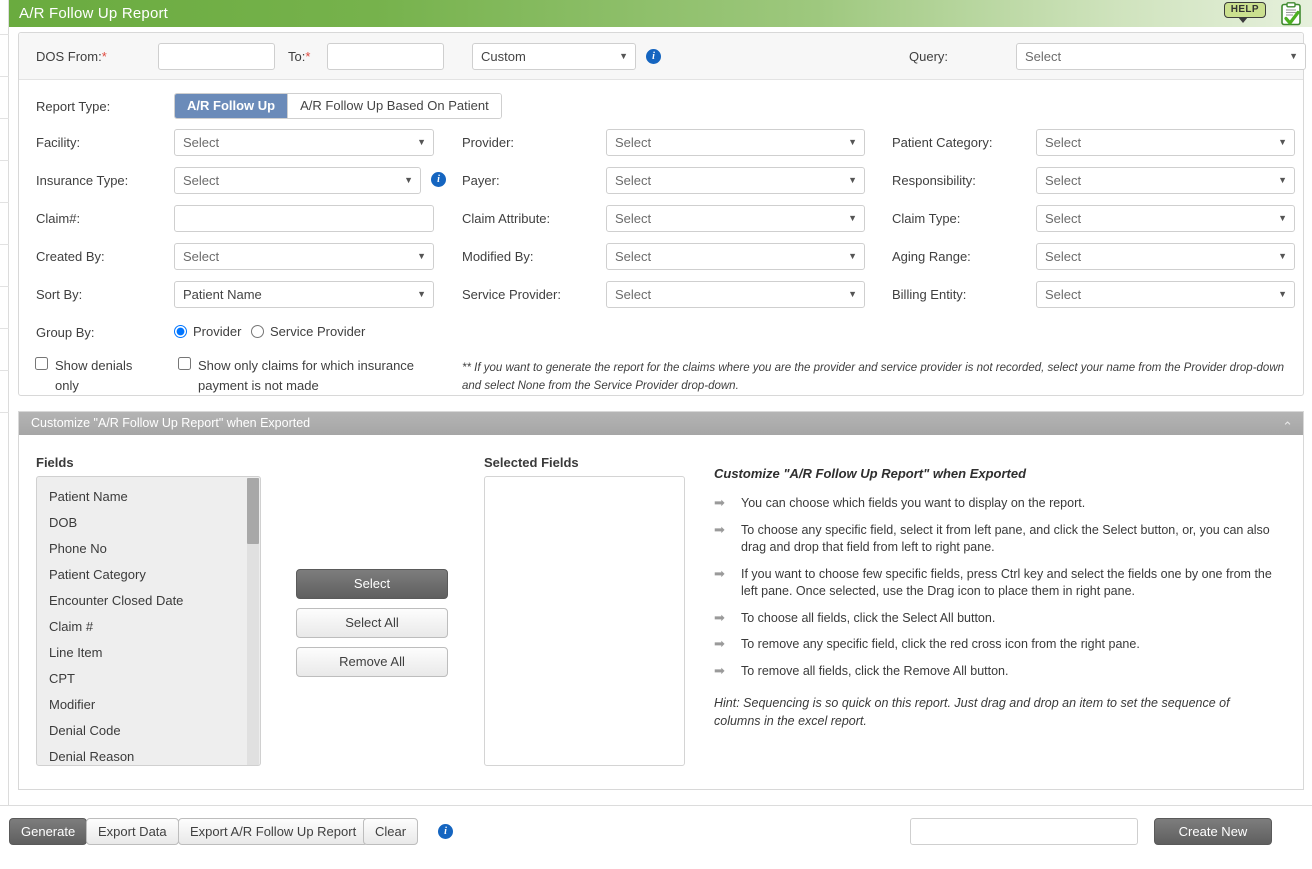 This screenshot has width=1312, height=869. What do you see at coordinates (735, 256) in the screenshot?
I see `modified-by-select: Select ▼` at bounding box center [735, 256].